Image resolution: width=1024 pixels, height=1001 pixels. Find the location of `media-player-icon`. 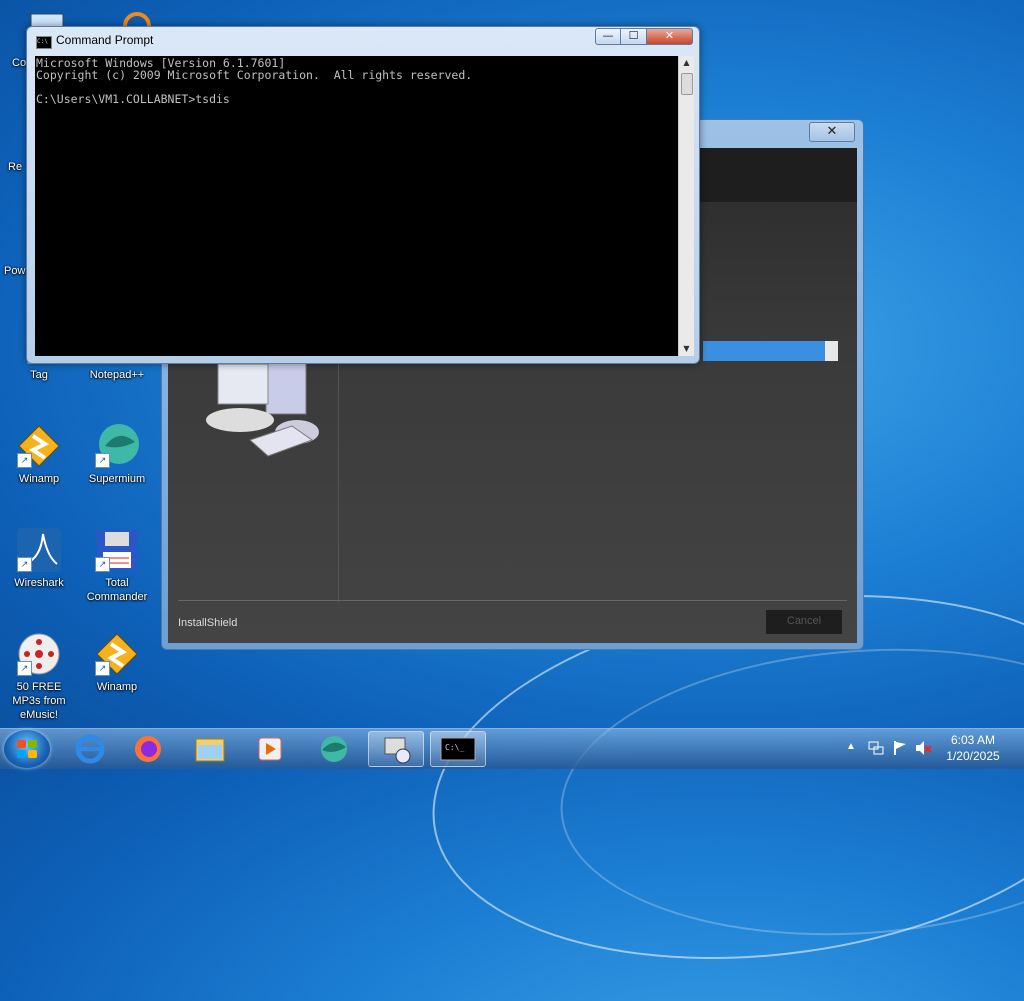

media-player-icon is located at coordinates (270, 749).